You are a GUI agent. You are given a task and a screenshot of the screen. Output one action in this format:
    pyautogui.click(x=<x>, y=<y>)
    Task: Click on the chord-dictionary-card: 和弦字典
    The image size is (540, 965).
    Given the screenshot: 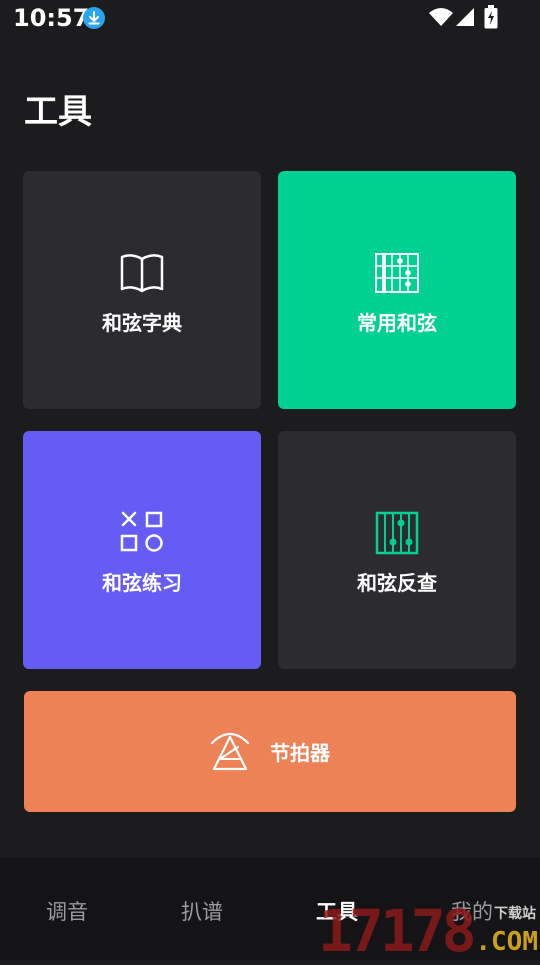 What is the action you would take?
    pyautogui.click(x=142, y=290)
    